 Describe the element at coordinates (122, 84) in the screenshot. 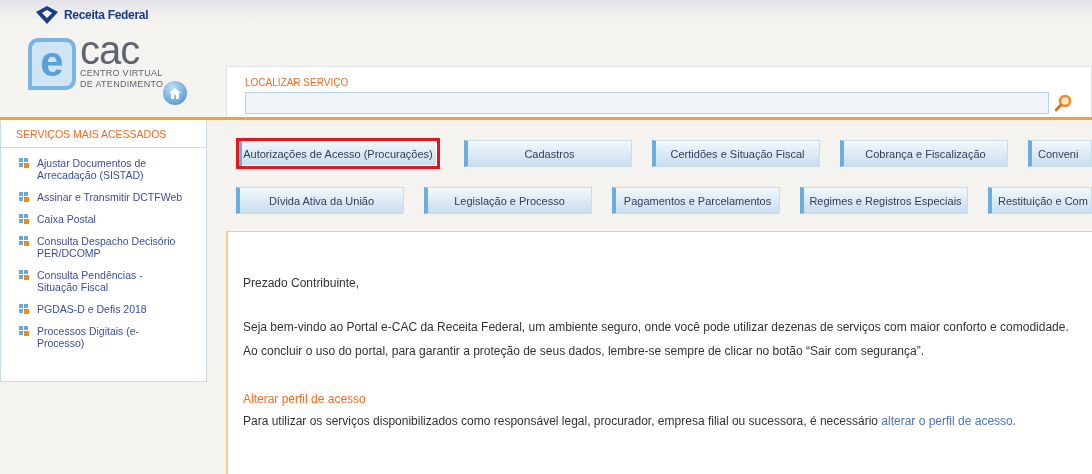

I see `logo-tagline: DE ATENDIMENTO` at that location.